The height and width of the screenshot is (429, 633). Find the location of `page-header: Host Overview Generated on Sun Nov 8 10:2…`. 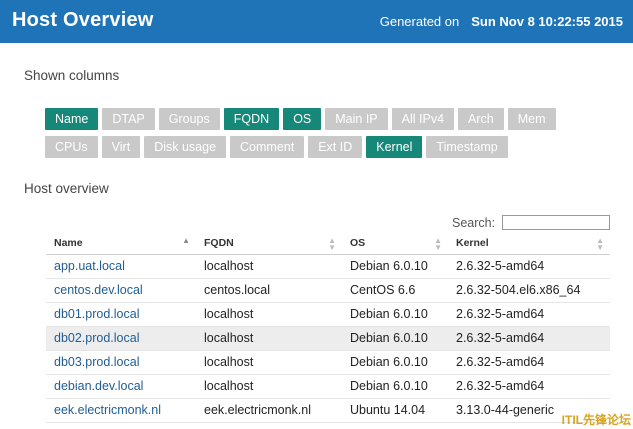

page-header: Host Overview Generated on Sun Nov 8 10:2… is located at coordinates (316, 21).